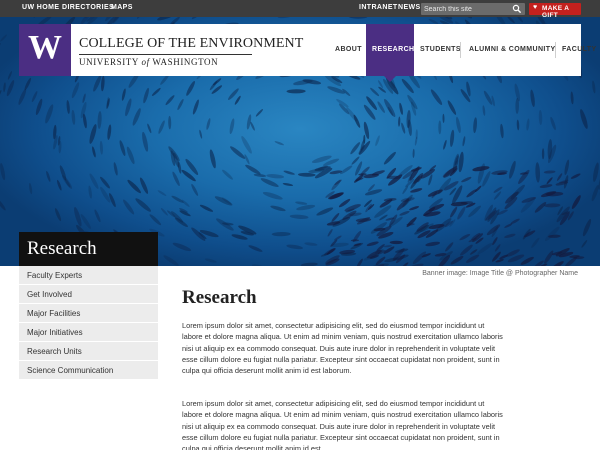  What do you see at coordinates (62, 248) in the screenshot?
I see `section-title: Research` at bounding box center [62, 248].